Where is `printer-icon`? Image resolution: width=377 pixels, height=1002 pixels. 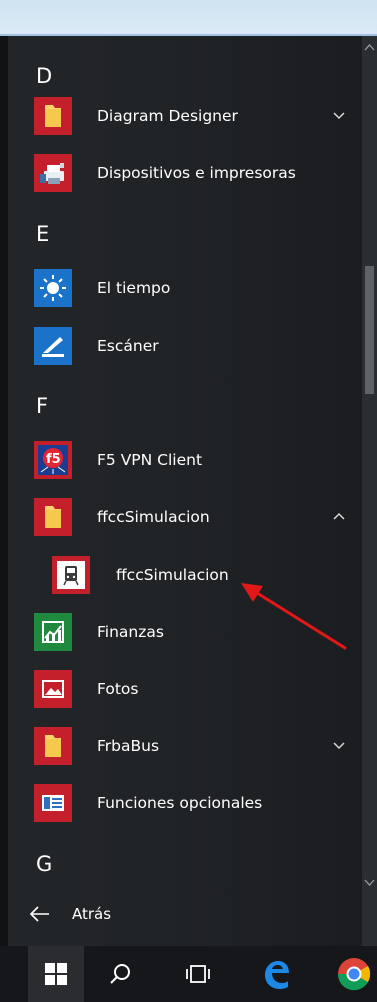
printer-icon is located at coordinates (53, 173).